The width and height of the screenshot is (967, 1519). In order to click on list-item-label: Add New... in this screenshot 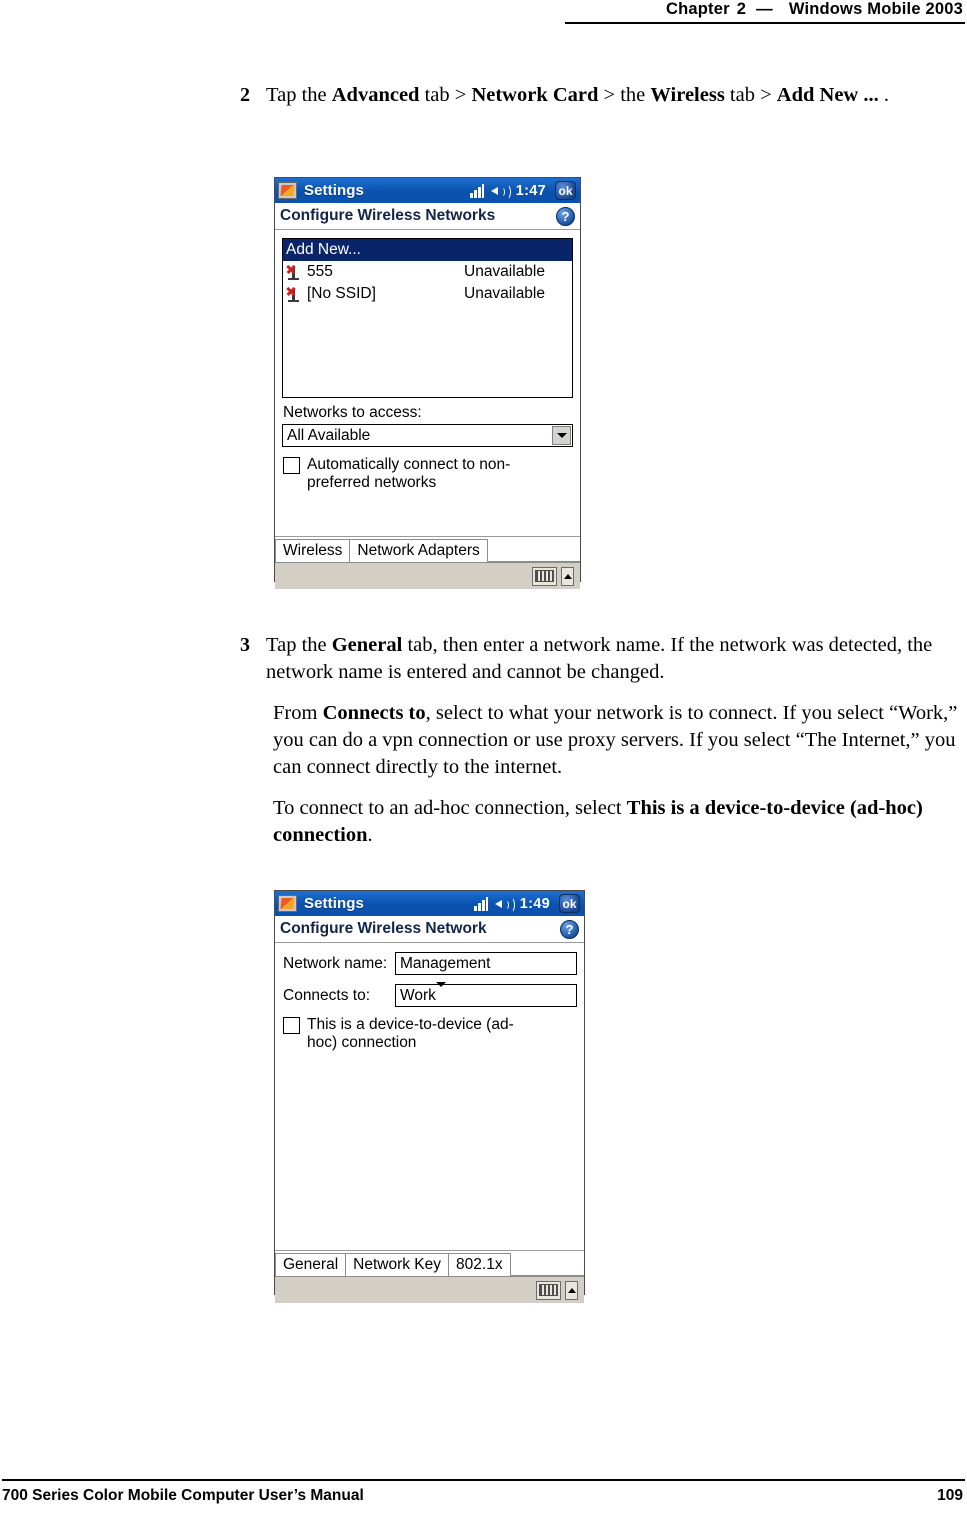, I will do `click(323, 249)`.